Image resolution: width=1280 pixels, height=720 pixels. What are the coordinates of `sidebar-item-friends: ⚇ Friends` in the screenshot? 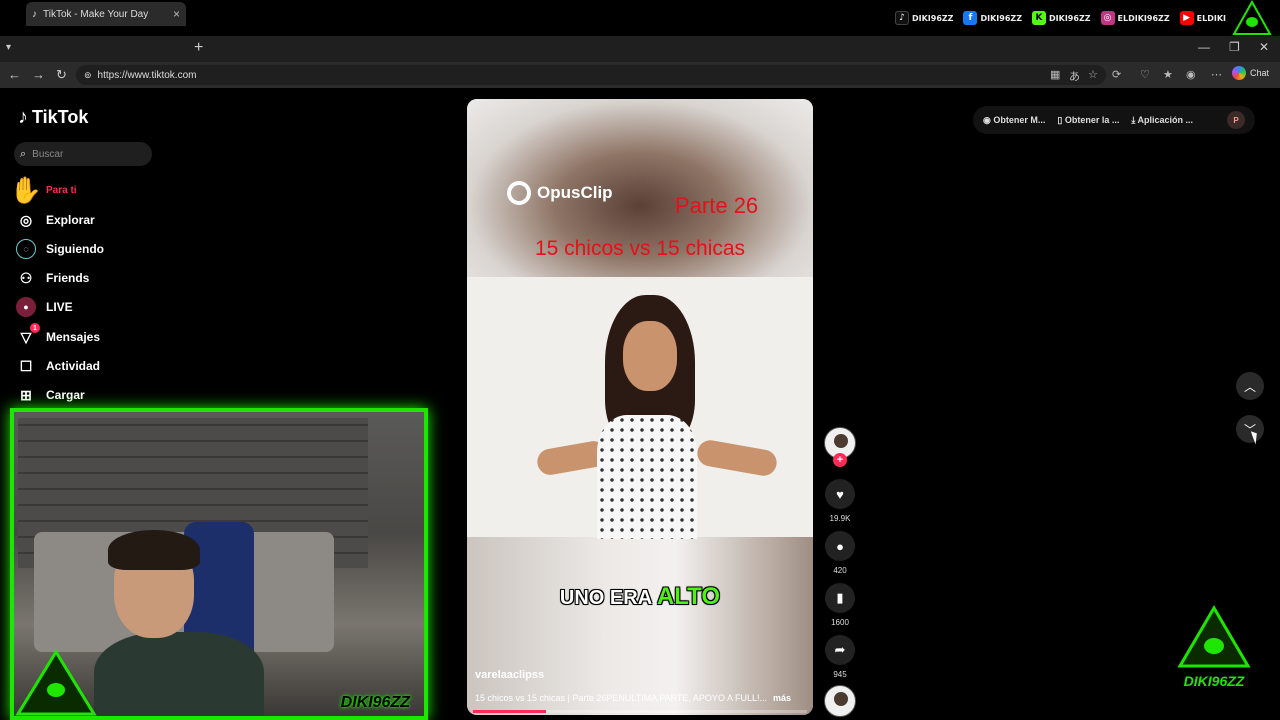 It's located at (53, 278).